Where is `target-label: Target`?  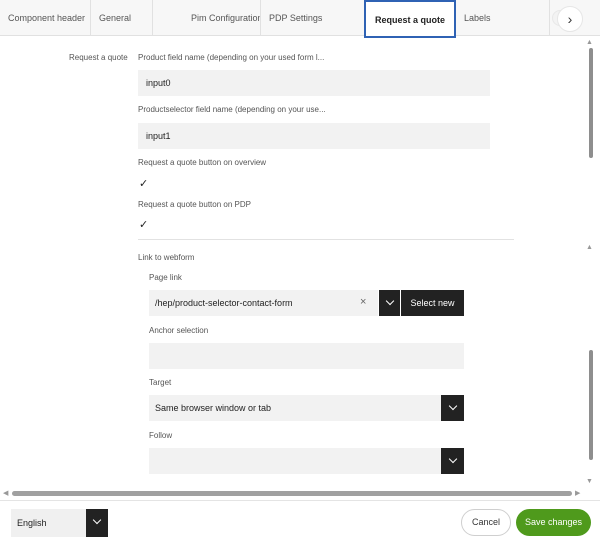 target-label: Target is located at coordinates (160, 382).